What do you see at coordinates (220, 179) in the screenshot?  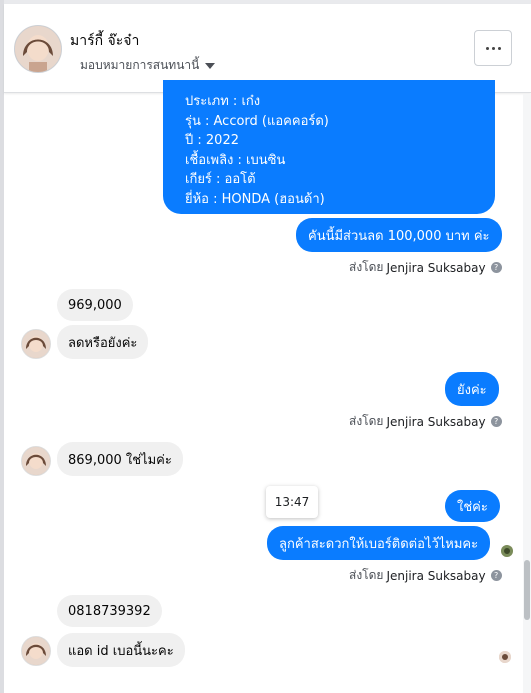 I see `detail-gear: เกียร์ : ออโต้` at bounding box center [220, 179].